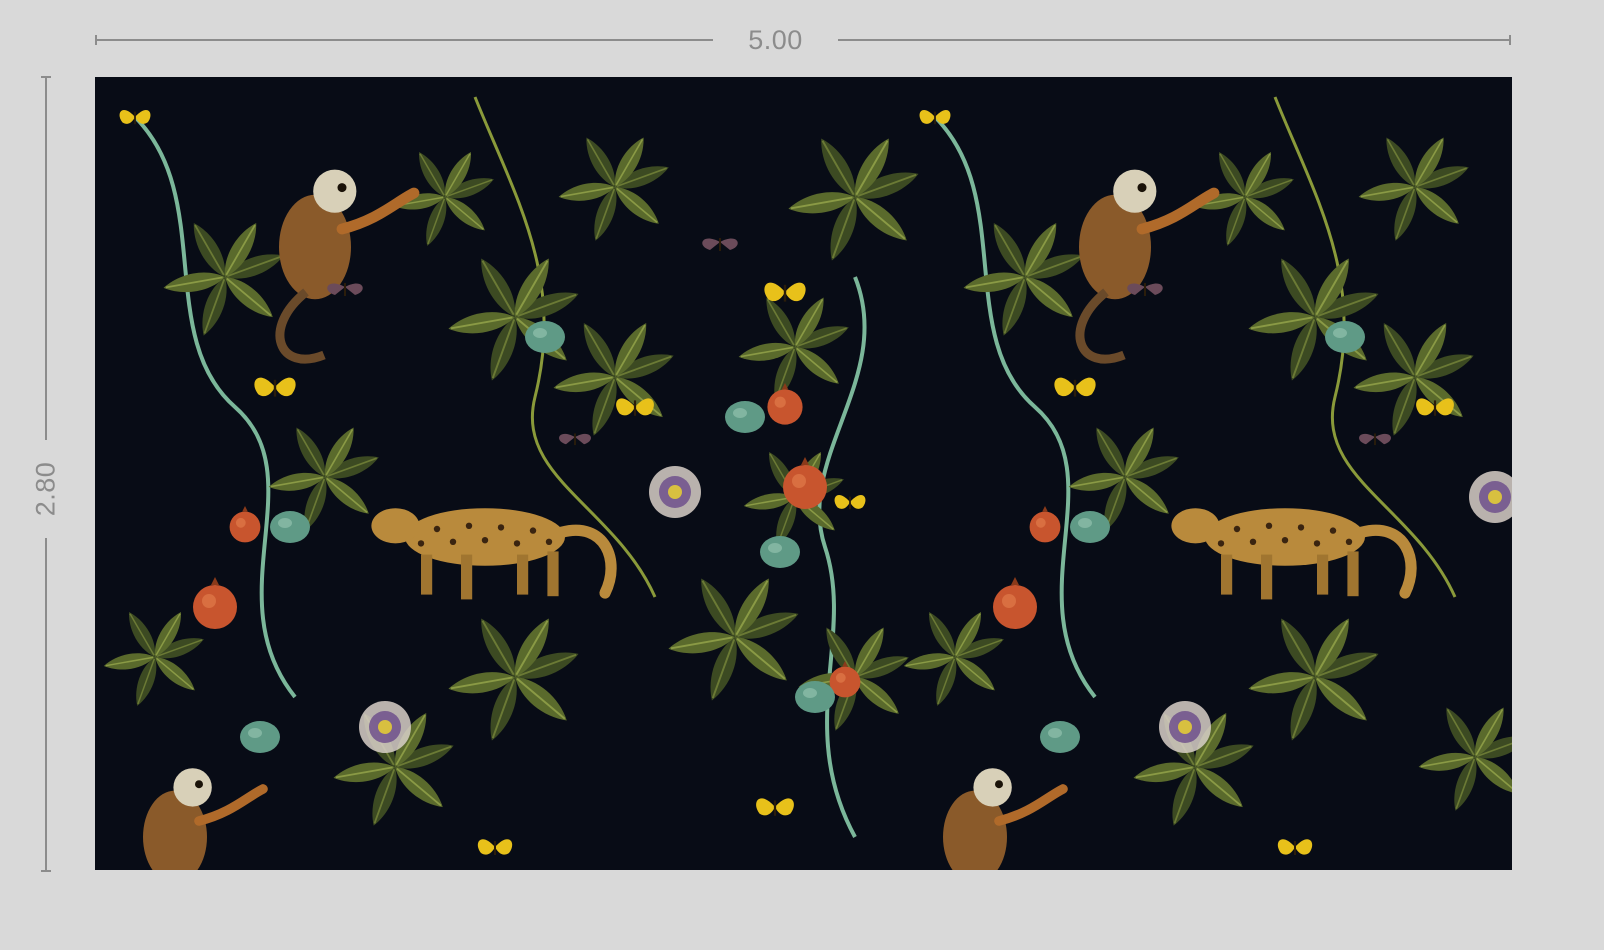 This screenshot has height=950, width=1604. Describe the element at coordinates (46, 258) in the screenshot. I see `height-dimension-line-top` at that location.